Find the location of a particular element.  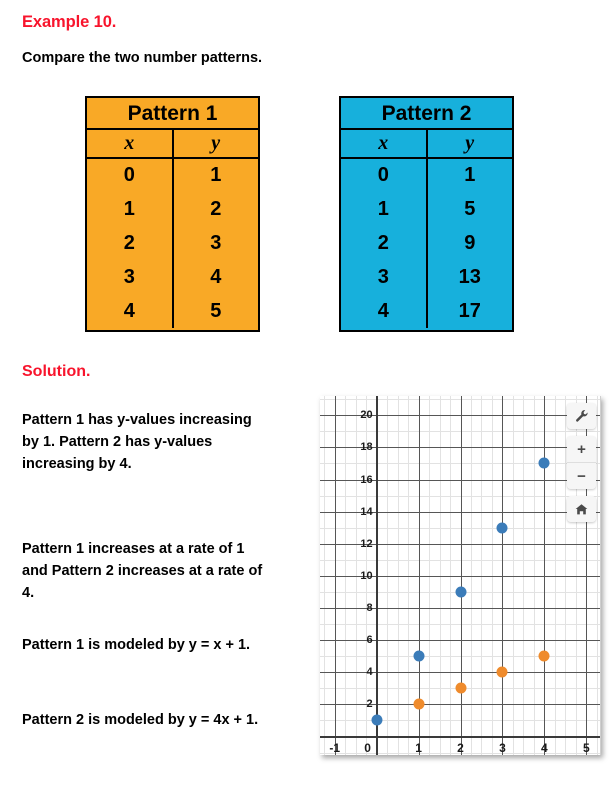

toolbar-group-zoom: + − is located at coordinates (581, 462).